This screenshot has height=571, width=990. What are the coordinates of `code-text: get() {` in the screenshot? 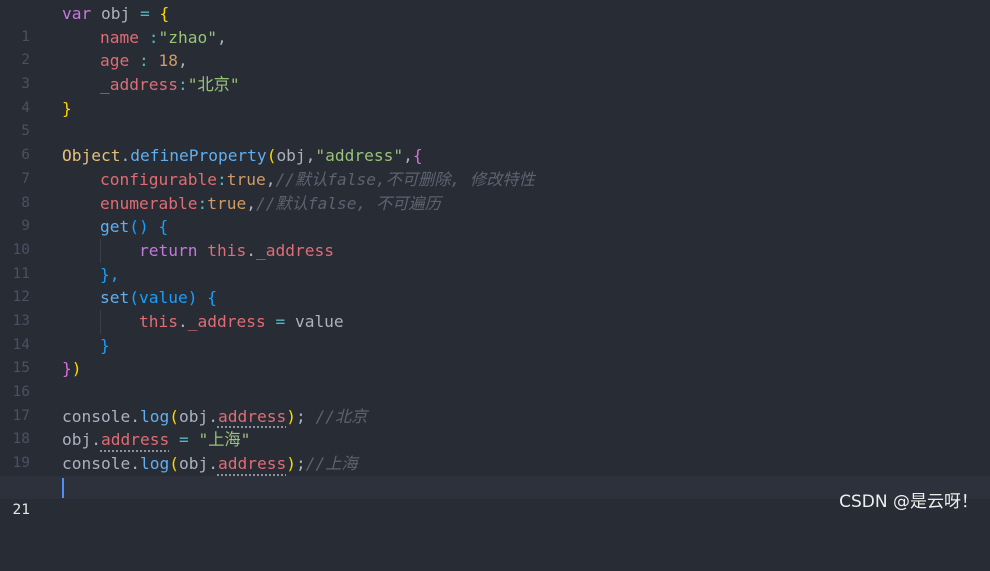 It's located at (134, 227).